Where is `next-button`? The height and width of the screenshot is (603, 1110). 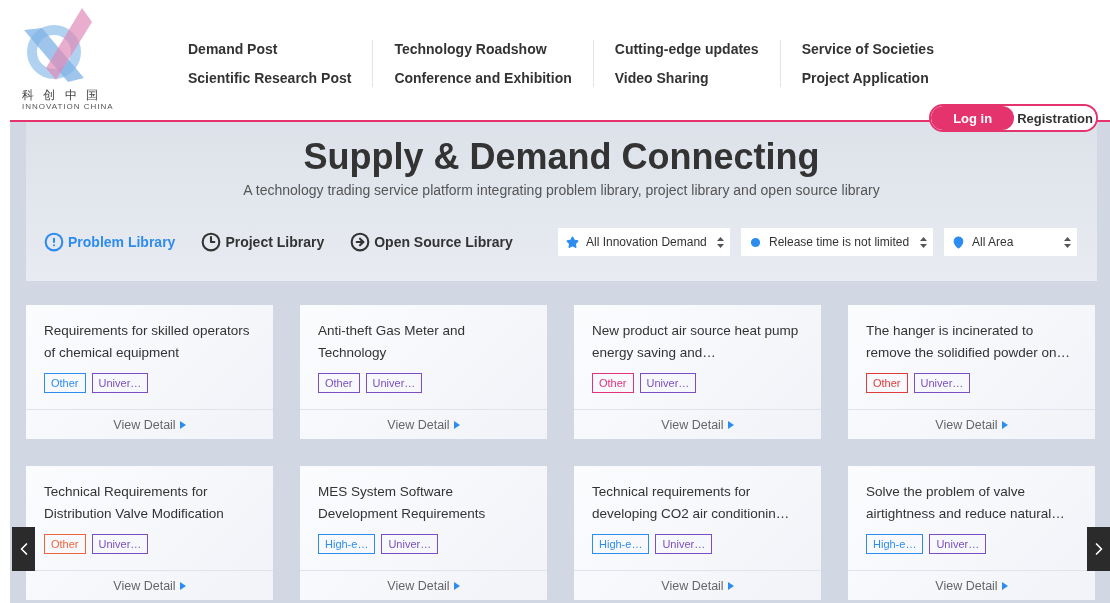
next-button is located at coordinates (1098, 549).